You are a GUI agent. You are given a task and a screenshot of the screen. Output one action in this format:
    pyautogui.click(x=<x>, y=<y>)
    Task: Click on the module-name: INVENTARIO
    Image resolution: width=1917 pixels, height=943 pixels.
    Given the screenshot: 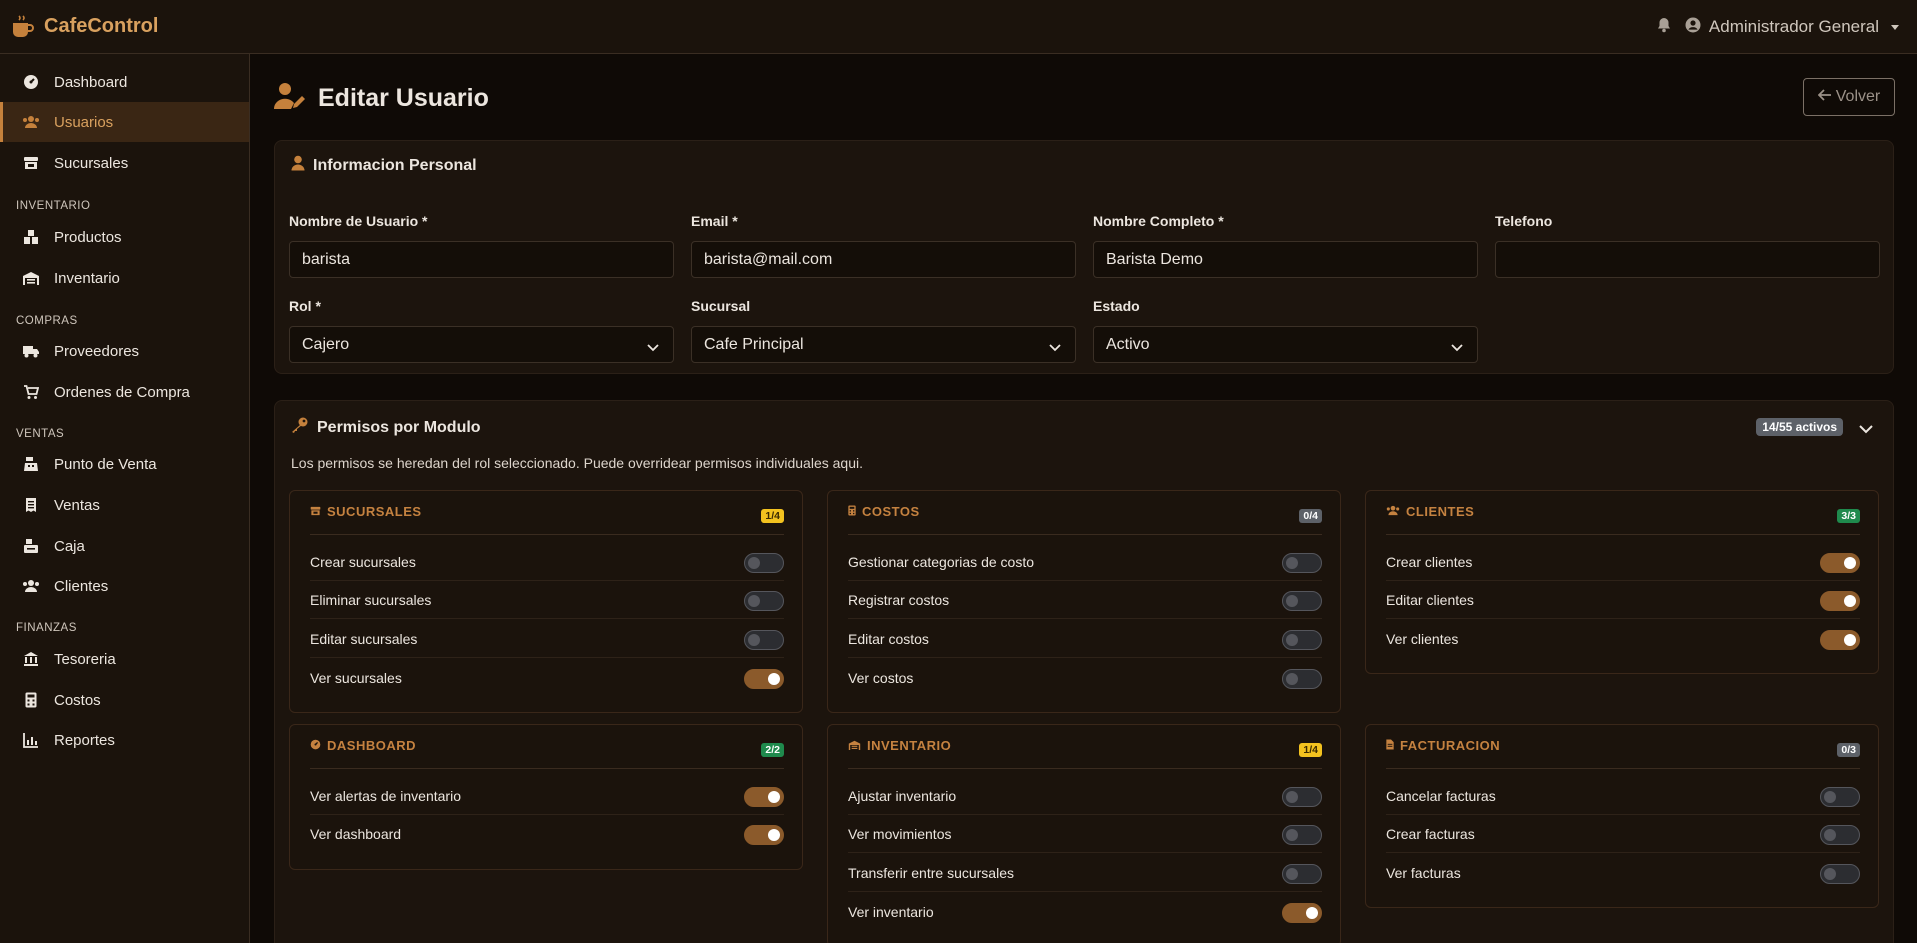 What is the action you would take?
    pyautogui.click(x=909, y=745)
    